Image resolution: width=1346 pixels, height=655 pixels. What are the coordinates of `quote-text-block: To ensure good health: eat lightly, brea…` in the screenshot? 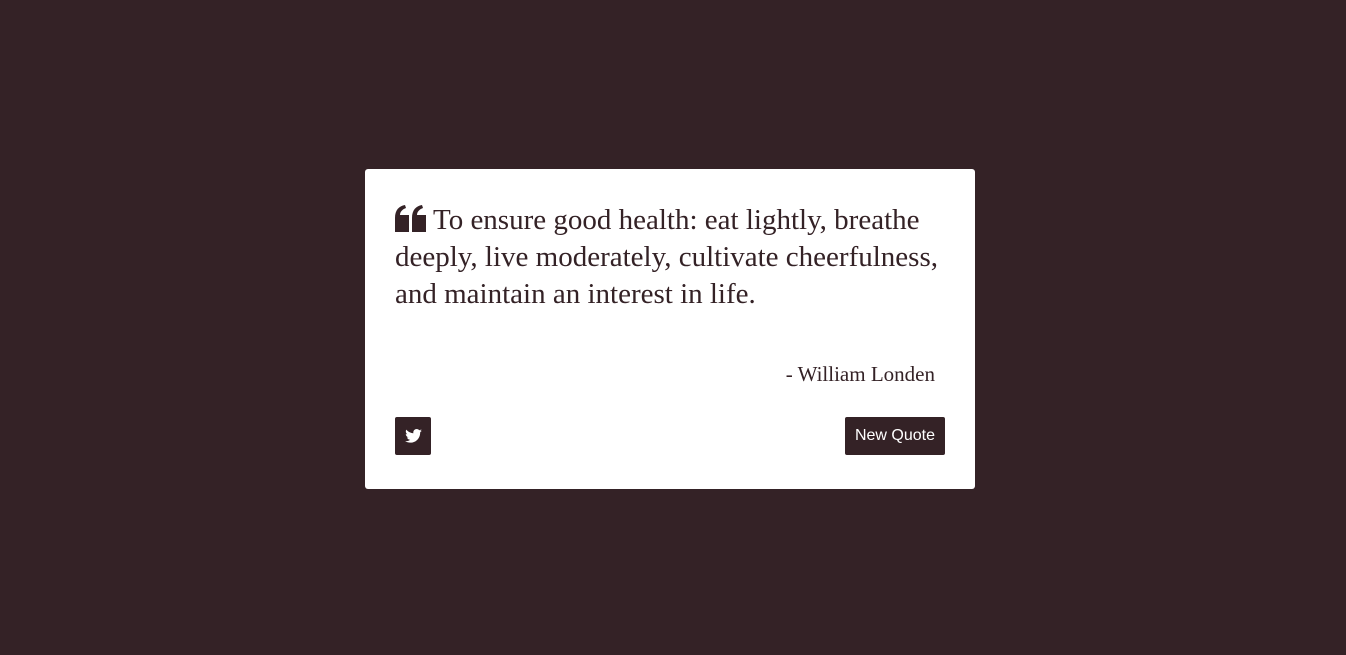 It's located at (667, 257).